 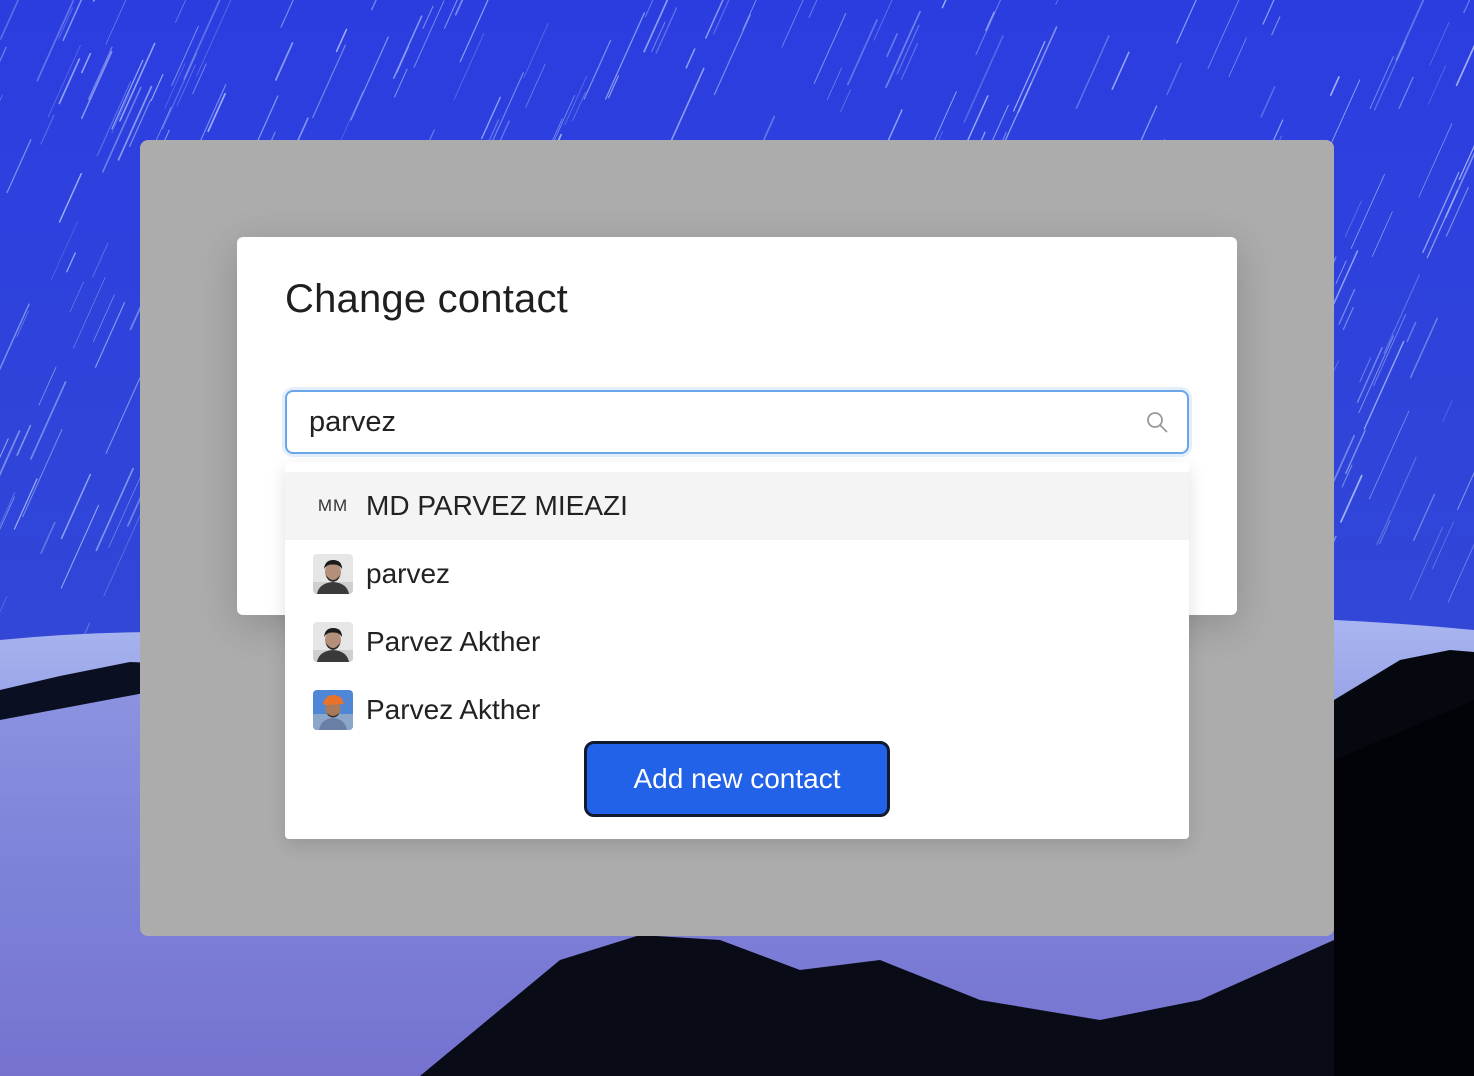 I want to click on contact-name: MD PARVEZ MIEAZI, so click(x=497, y=505).